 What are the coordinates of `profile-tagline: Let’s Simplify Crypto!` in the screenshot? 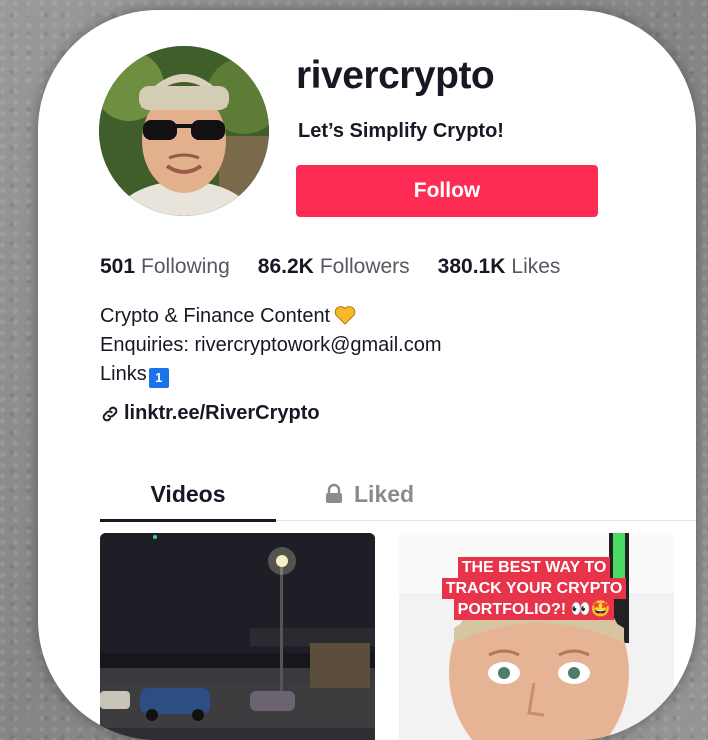 It's located at (401, 131).